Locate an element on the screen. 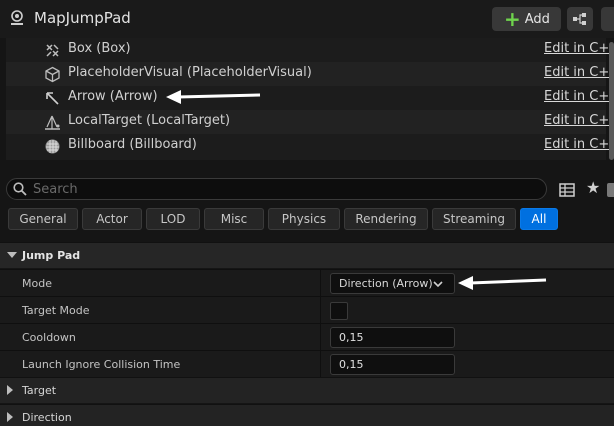 The image size is (614, 426). property-row-launch-ignore: Launch Ignore Collision Time is located at coordinates (307, 364).